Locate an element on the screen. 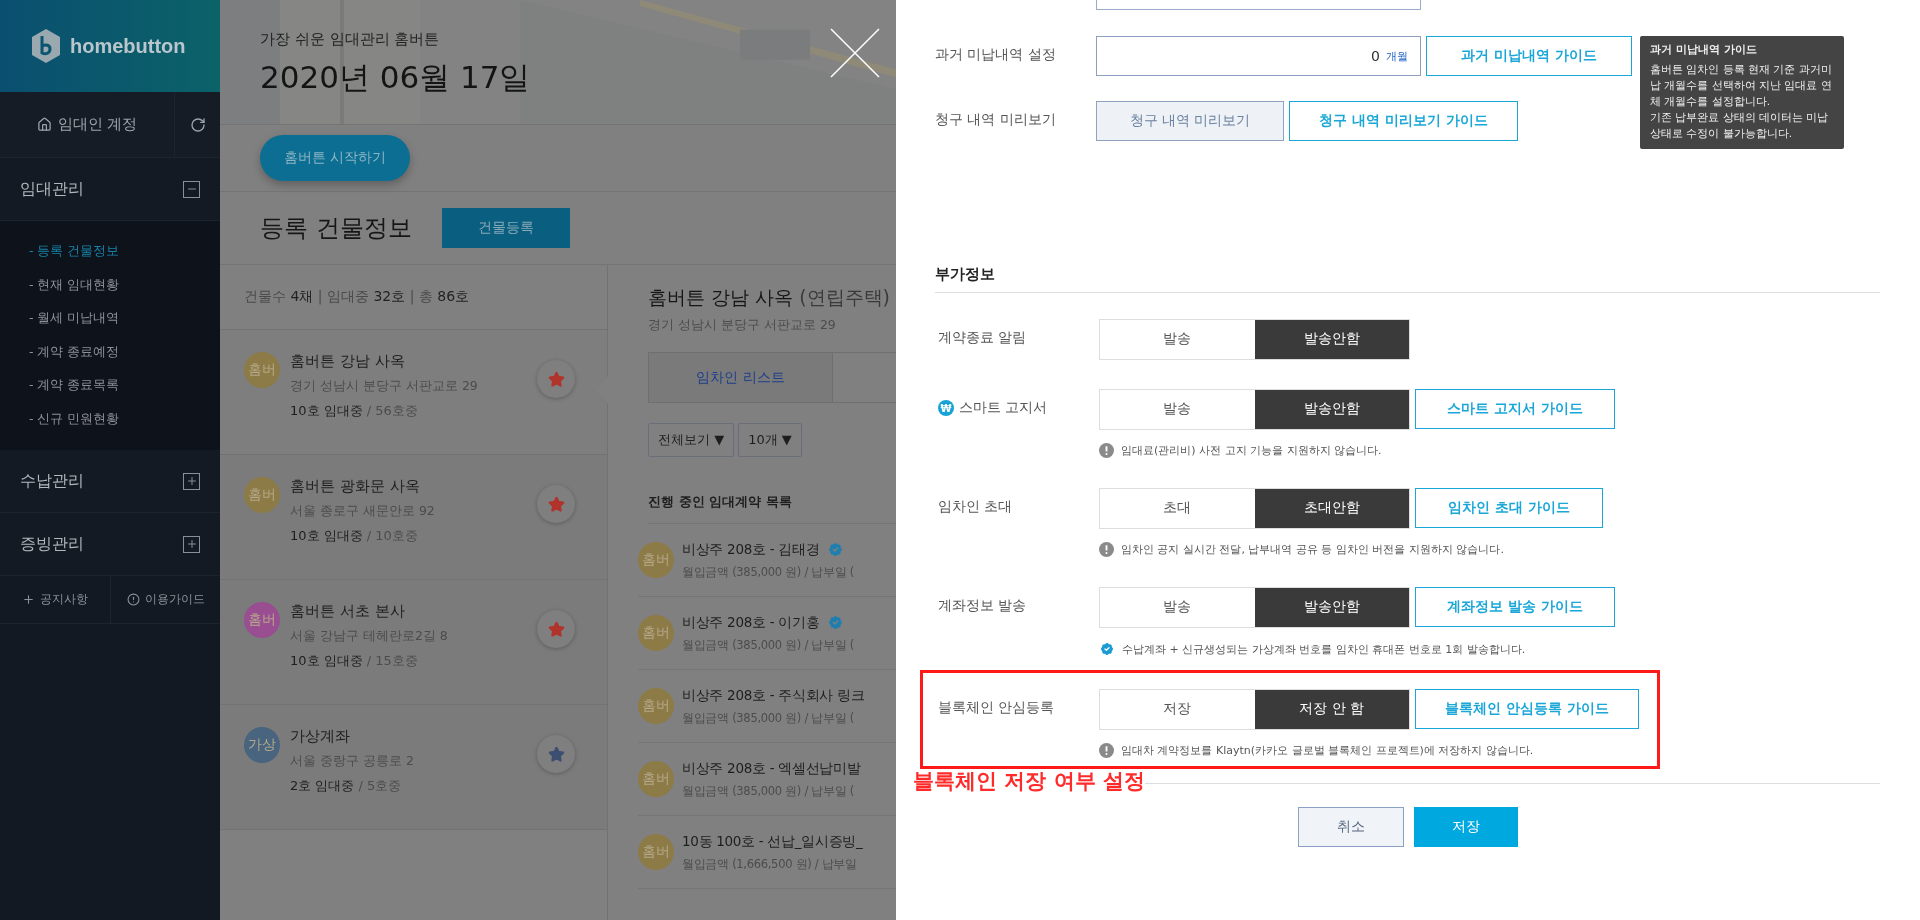 The image size is (1920, 920). footer-link: 공지사항 is located at coordinates (55, 599).